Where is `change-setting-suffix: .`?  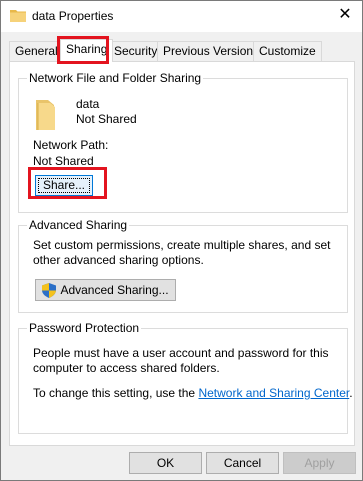
change-setting-suffix: . is located at coordinates (351, 393).